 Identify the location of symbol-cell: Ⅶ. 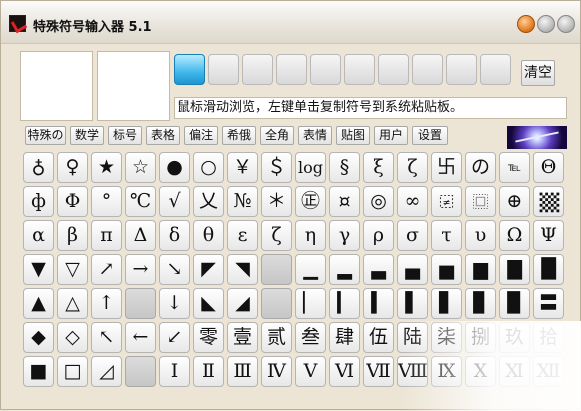
(378, 371).